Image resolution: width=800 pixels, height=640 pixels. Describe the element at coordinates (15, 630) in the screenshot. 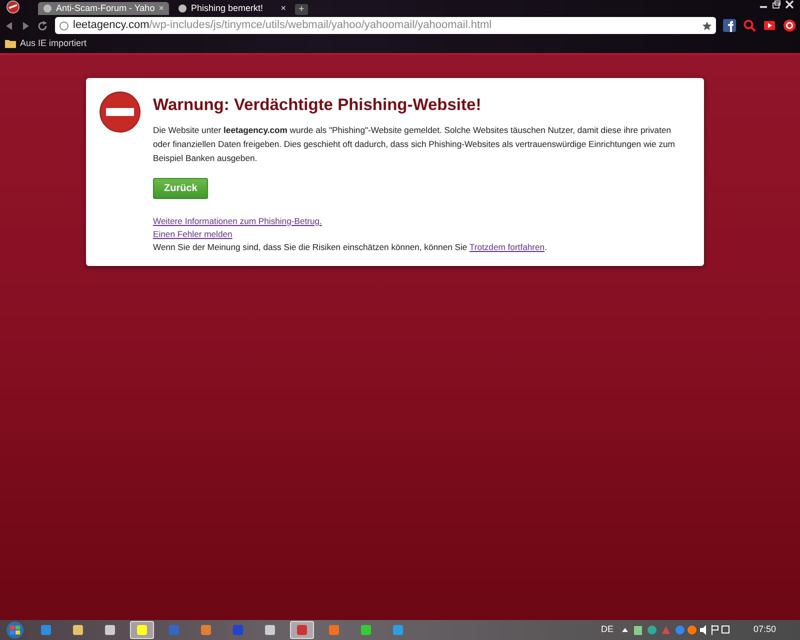

I see `start-button` at that location.